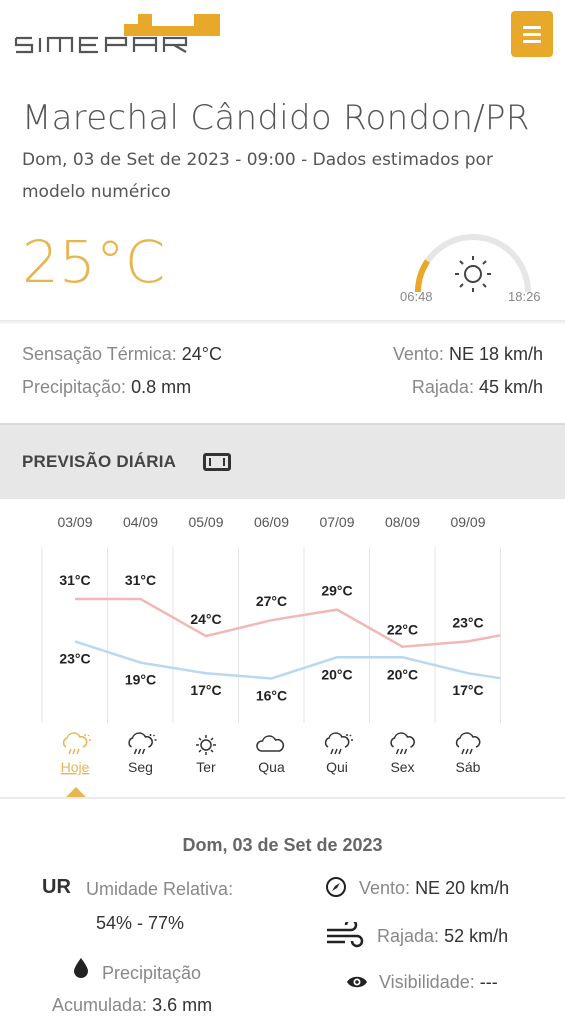 This screenshot has height=1024, width=565. Describe the element at coordinates (271, 767) in the screenshot. I see `weekday-label: Qua` at that location.